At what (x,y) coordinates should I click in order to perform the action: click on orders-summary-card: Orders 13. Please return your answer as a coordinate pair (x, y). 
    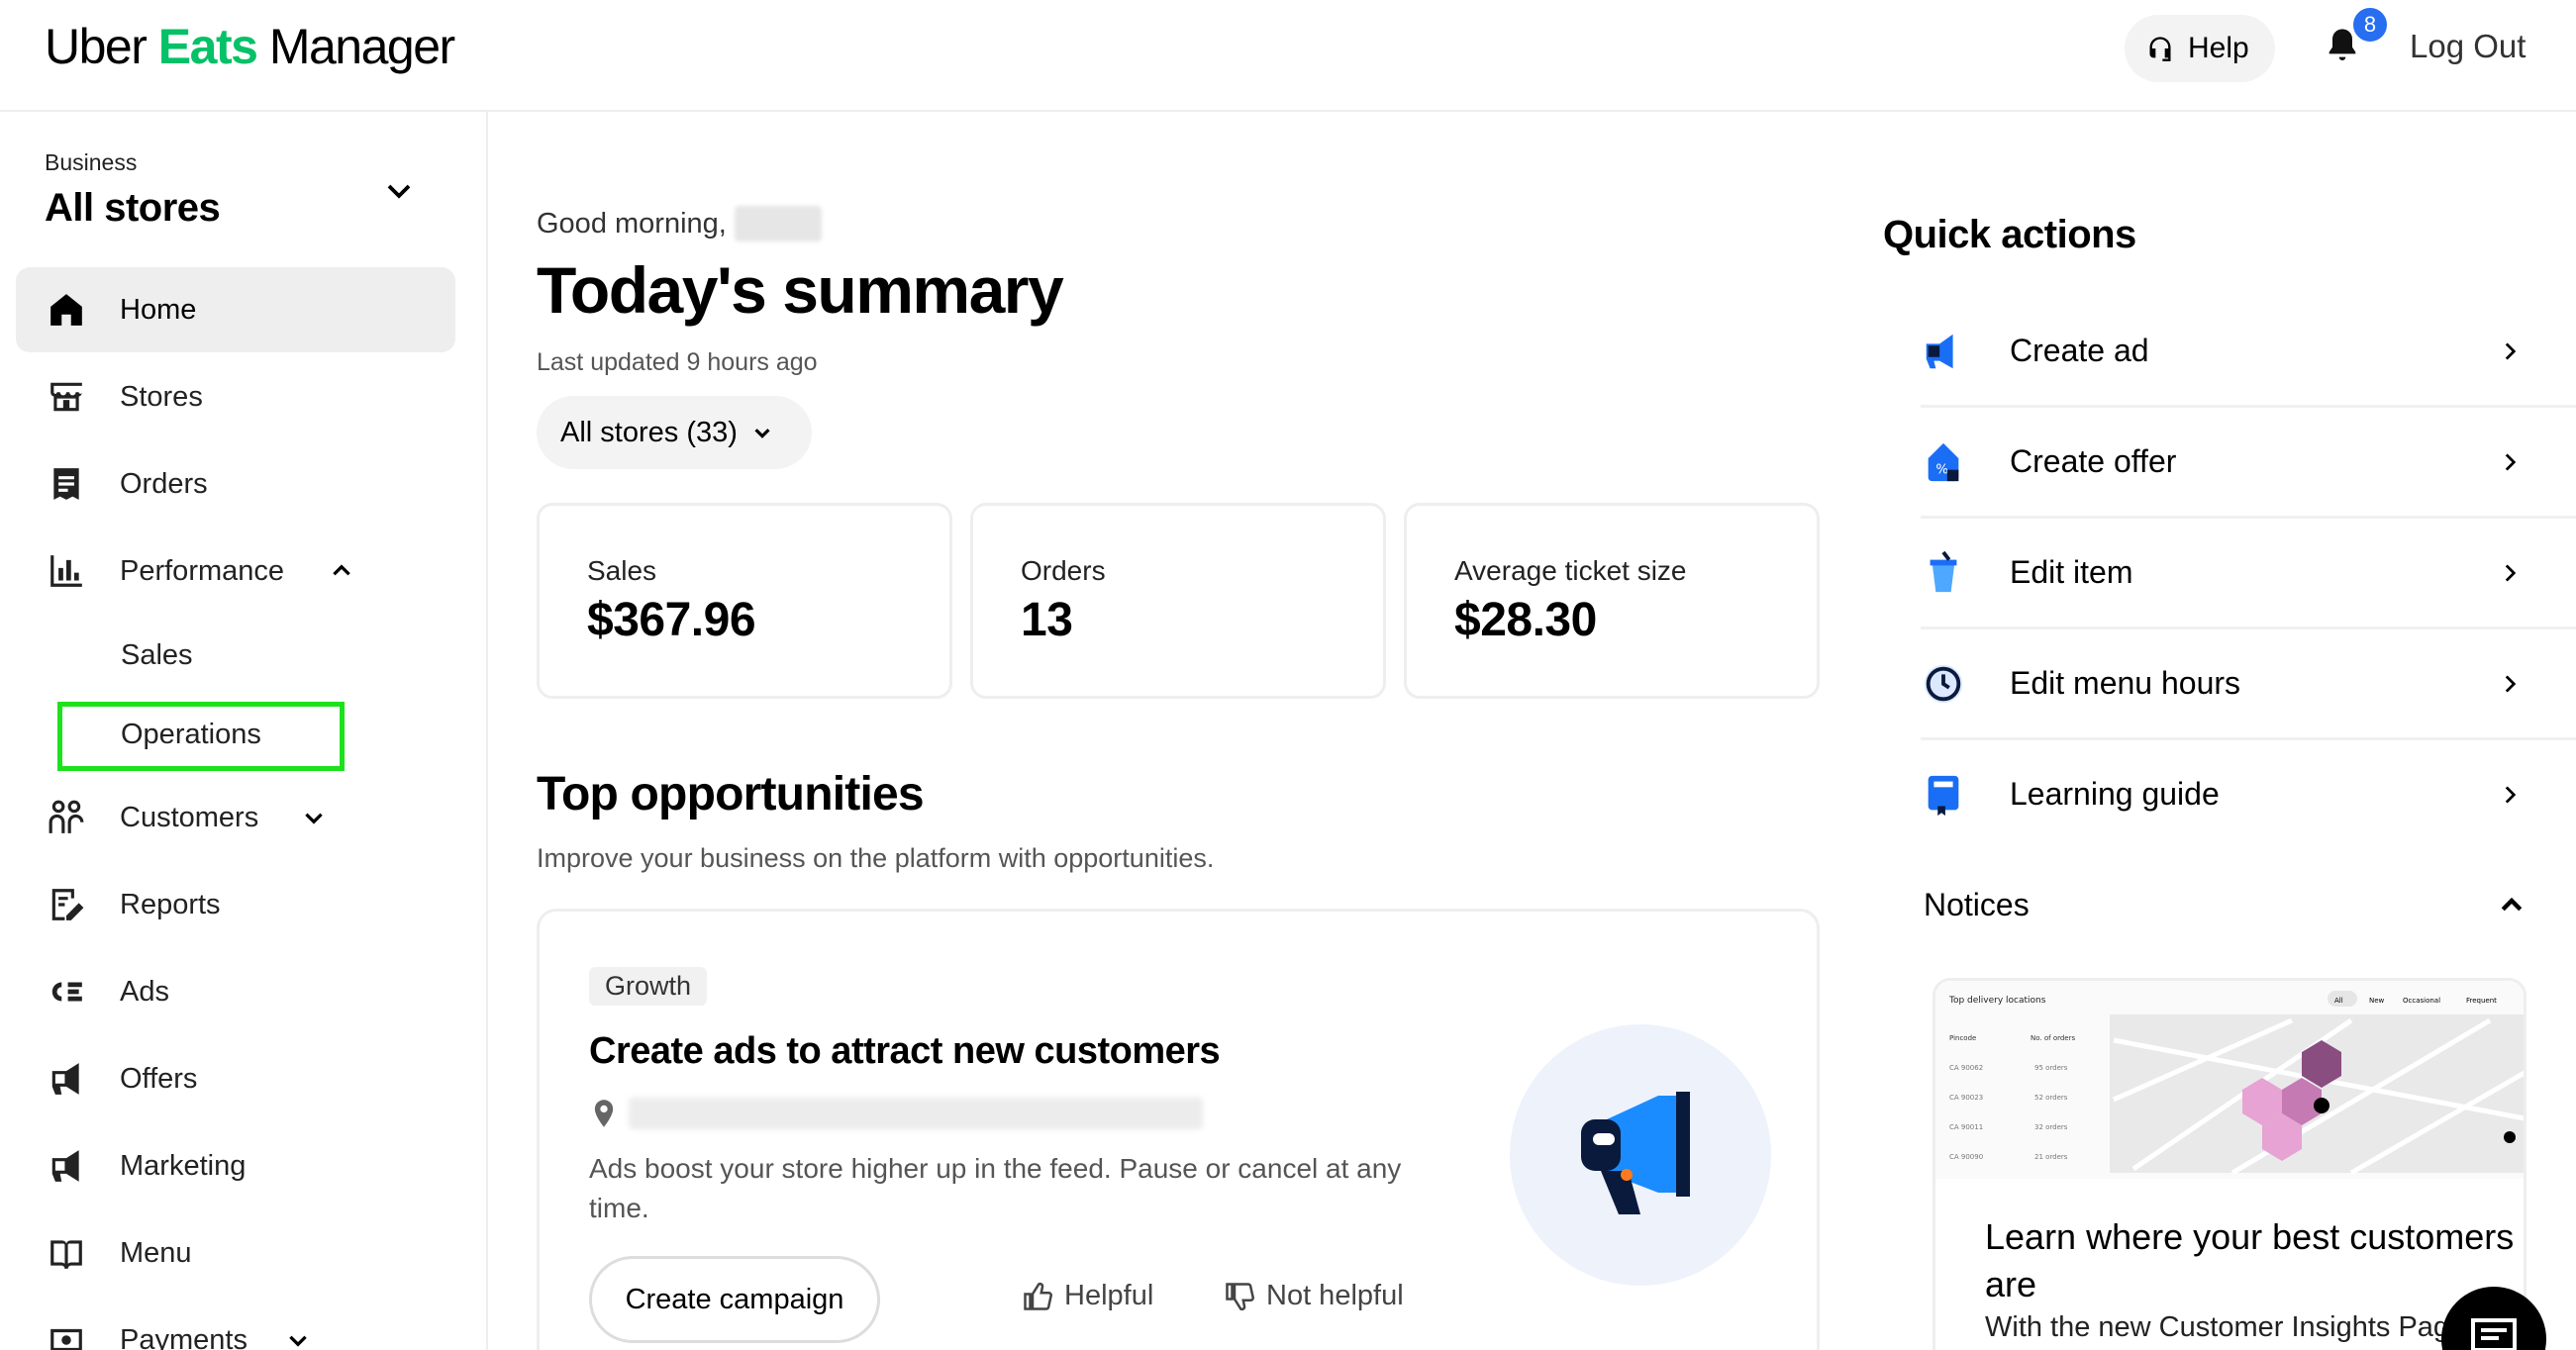
    Looking at the image, I should click on (1178, 601).